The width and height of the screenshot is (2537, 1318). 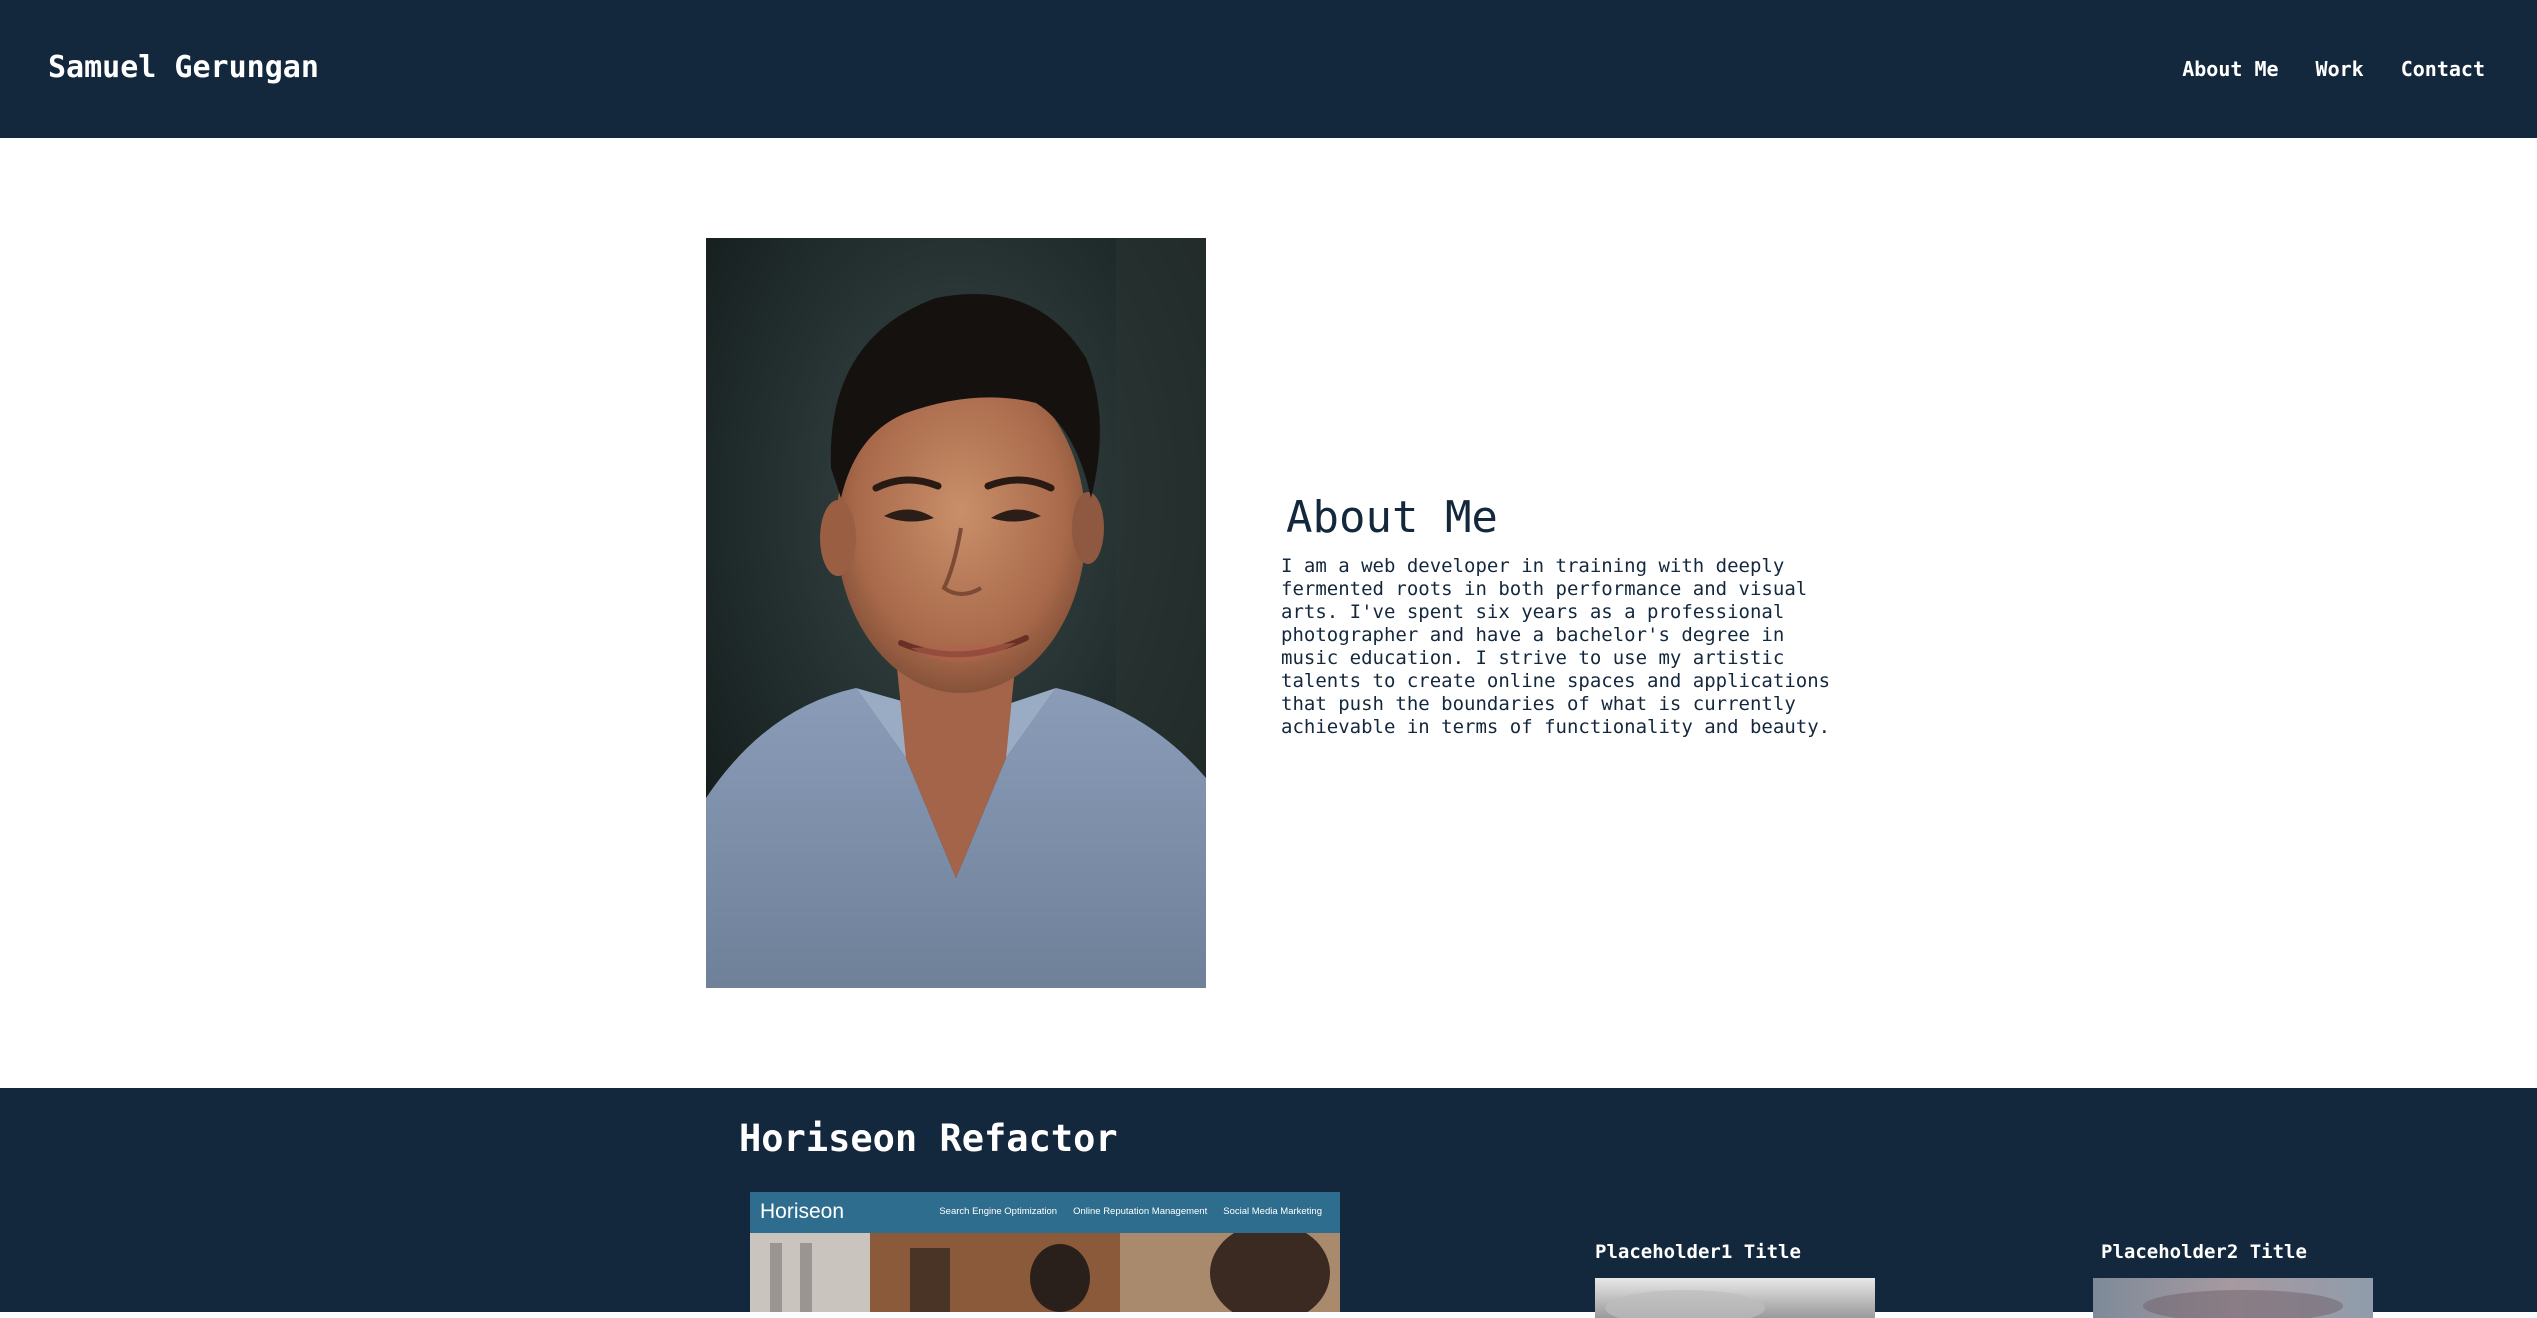 What do you see at coordinates (1140, 1211) in the screenshot?
I see `preview-nav-item: Online Reputation Management` at bounding box center [1140, 1211].